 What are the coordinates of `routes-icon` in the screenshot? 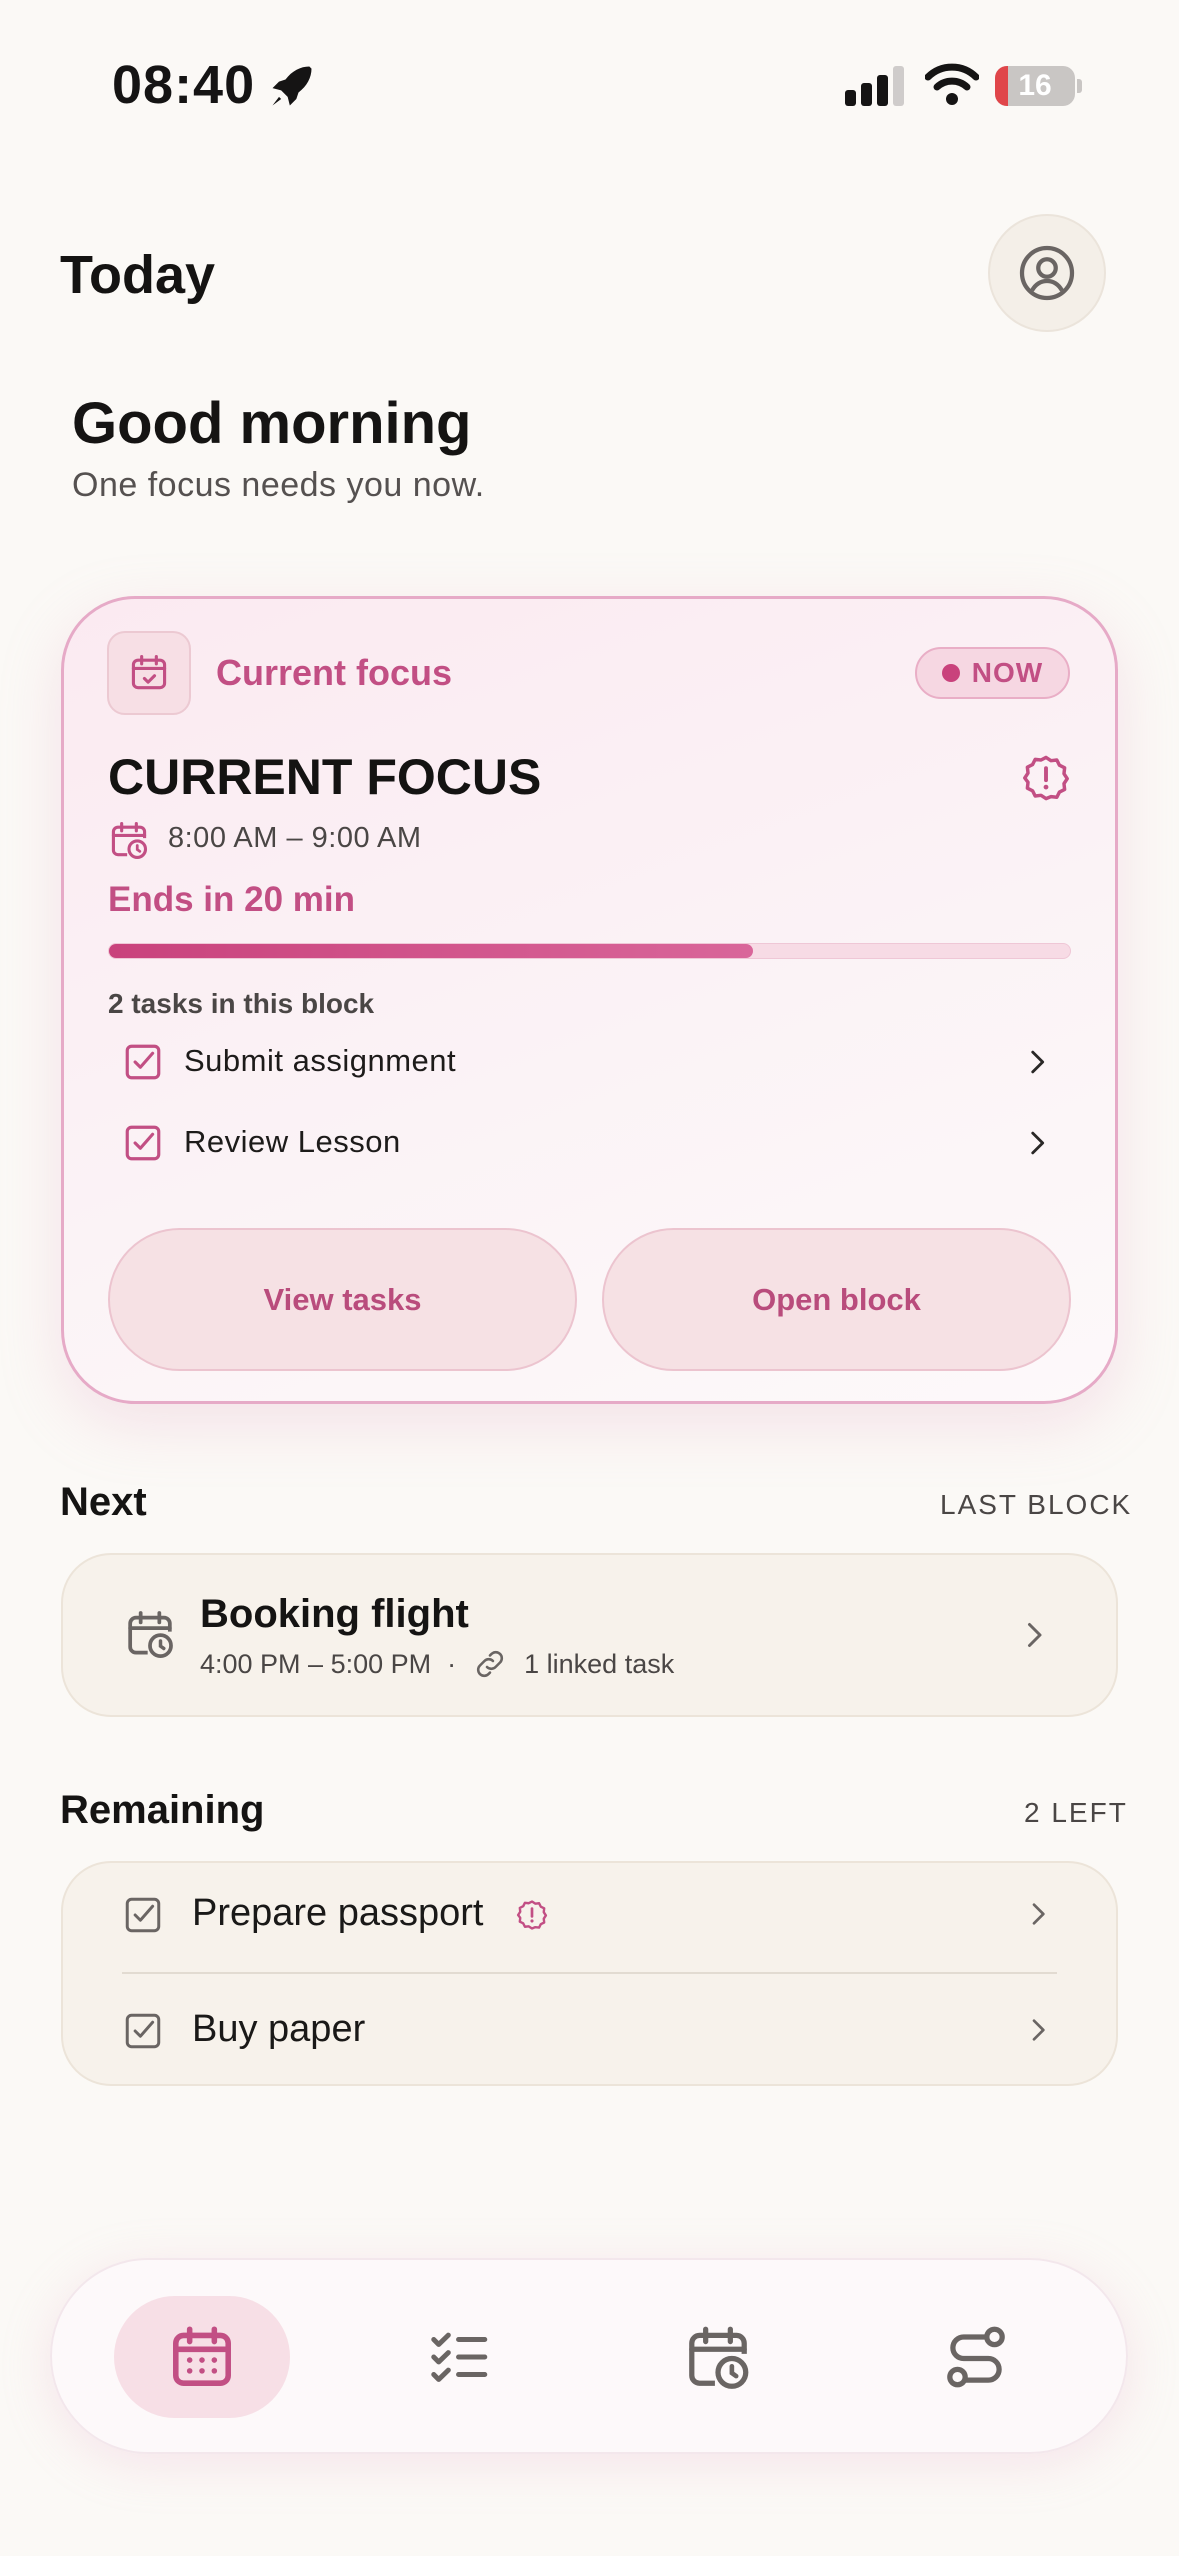 It's located at (976, 2357).